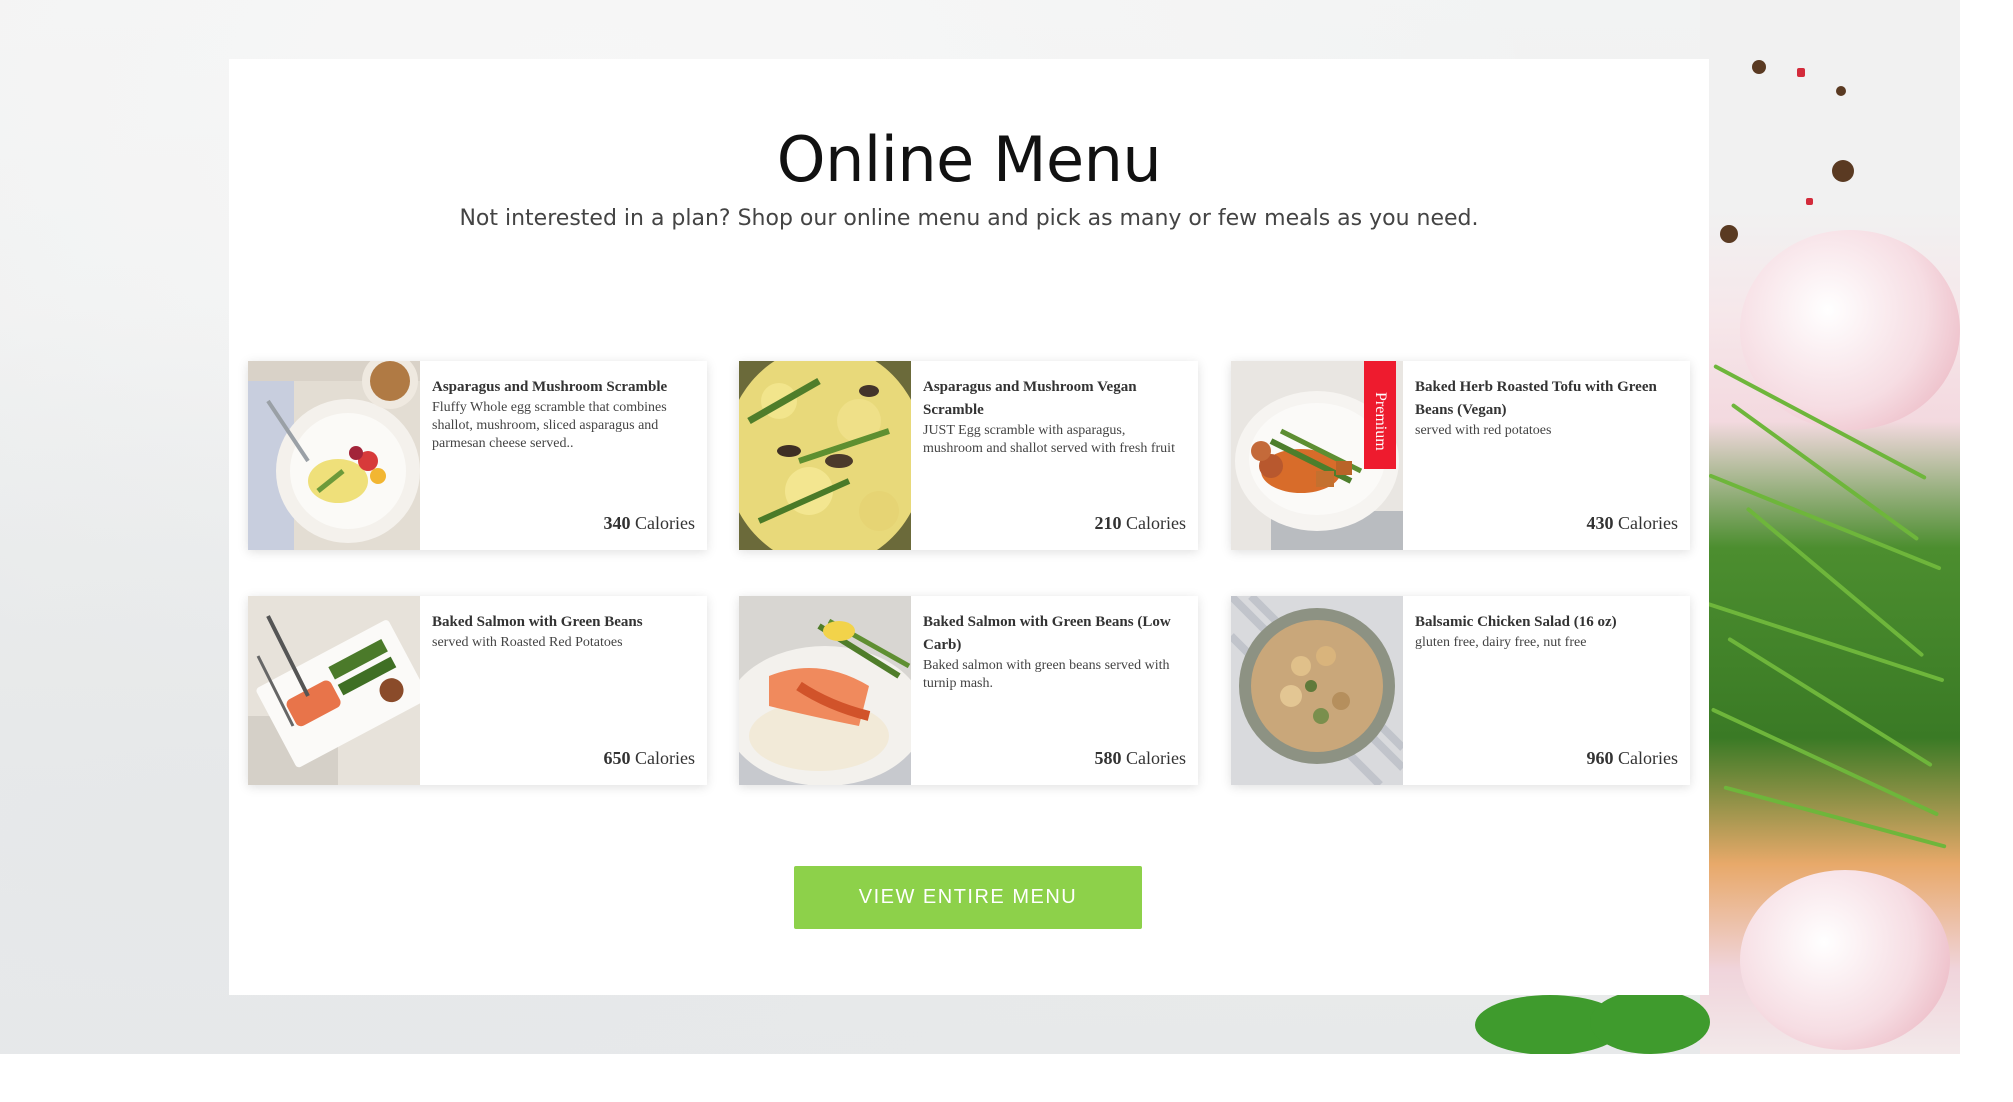 The width and height of the screenshot is (2013, 1102). Describe the element at coordinates (1650, 1022) in the screenshot. I see `basil-leaf` at that location.